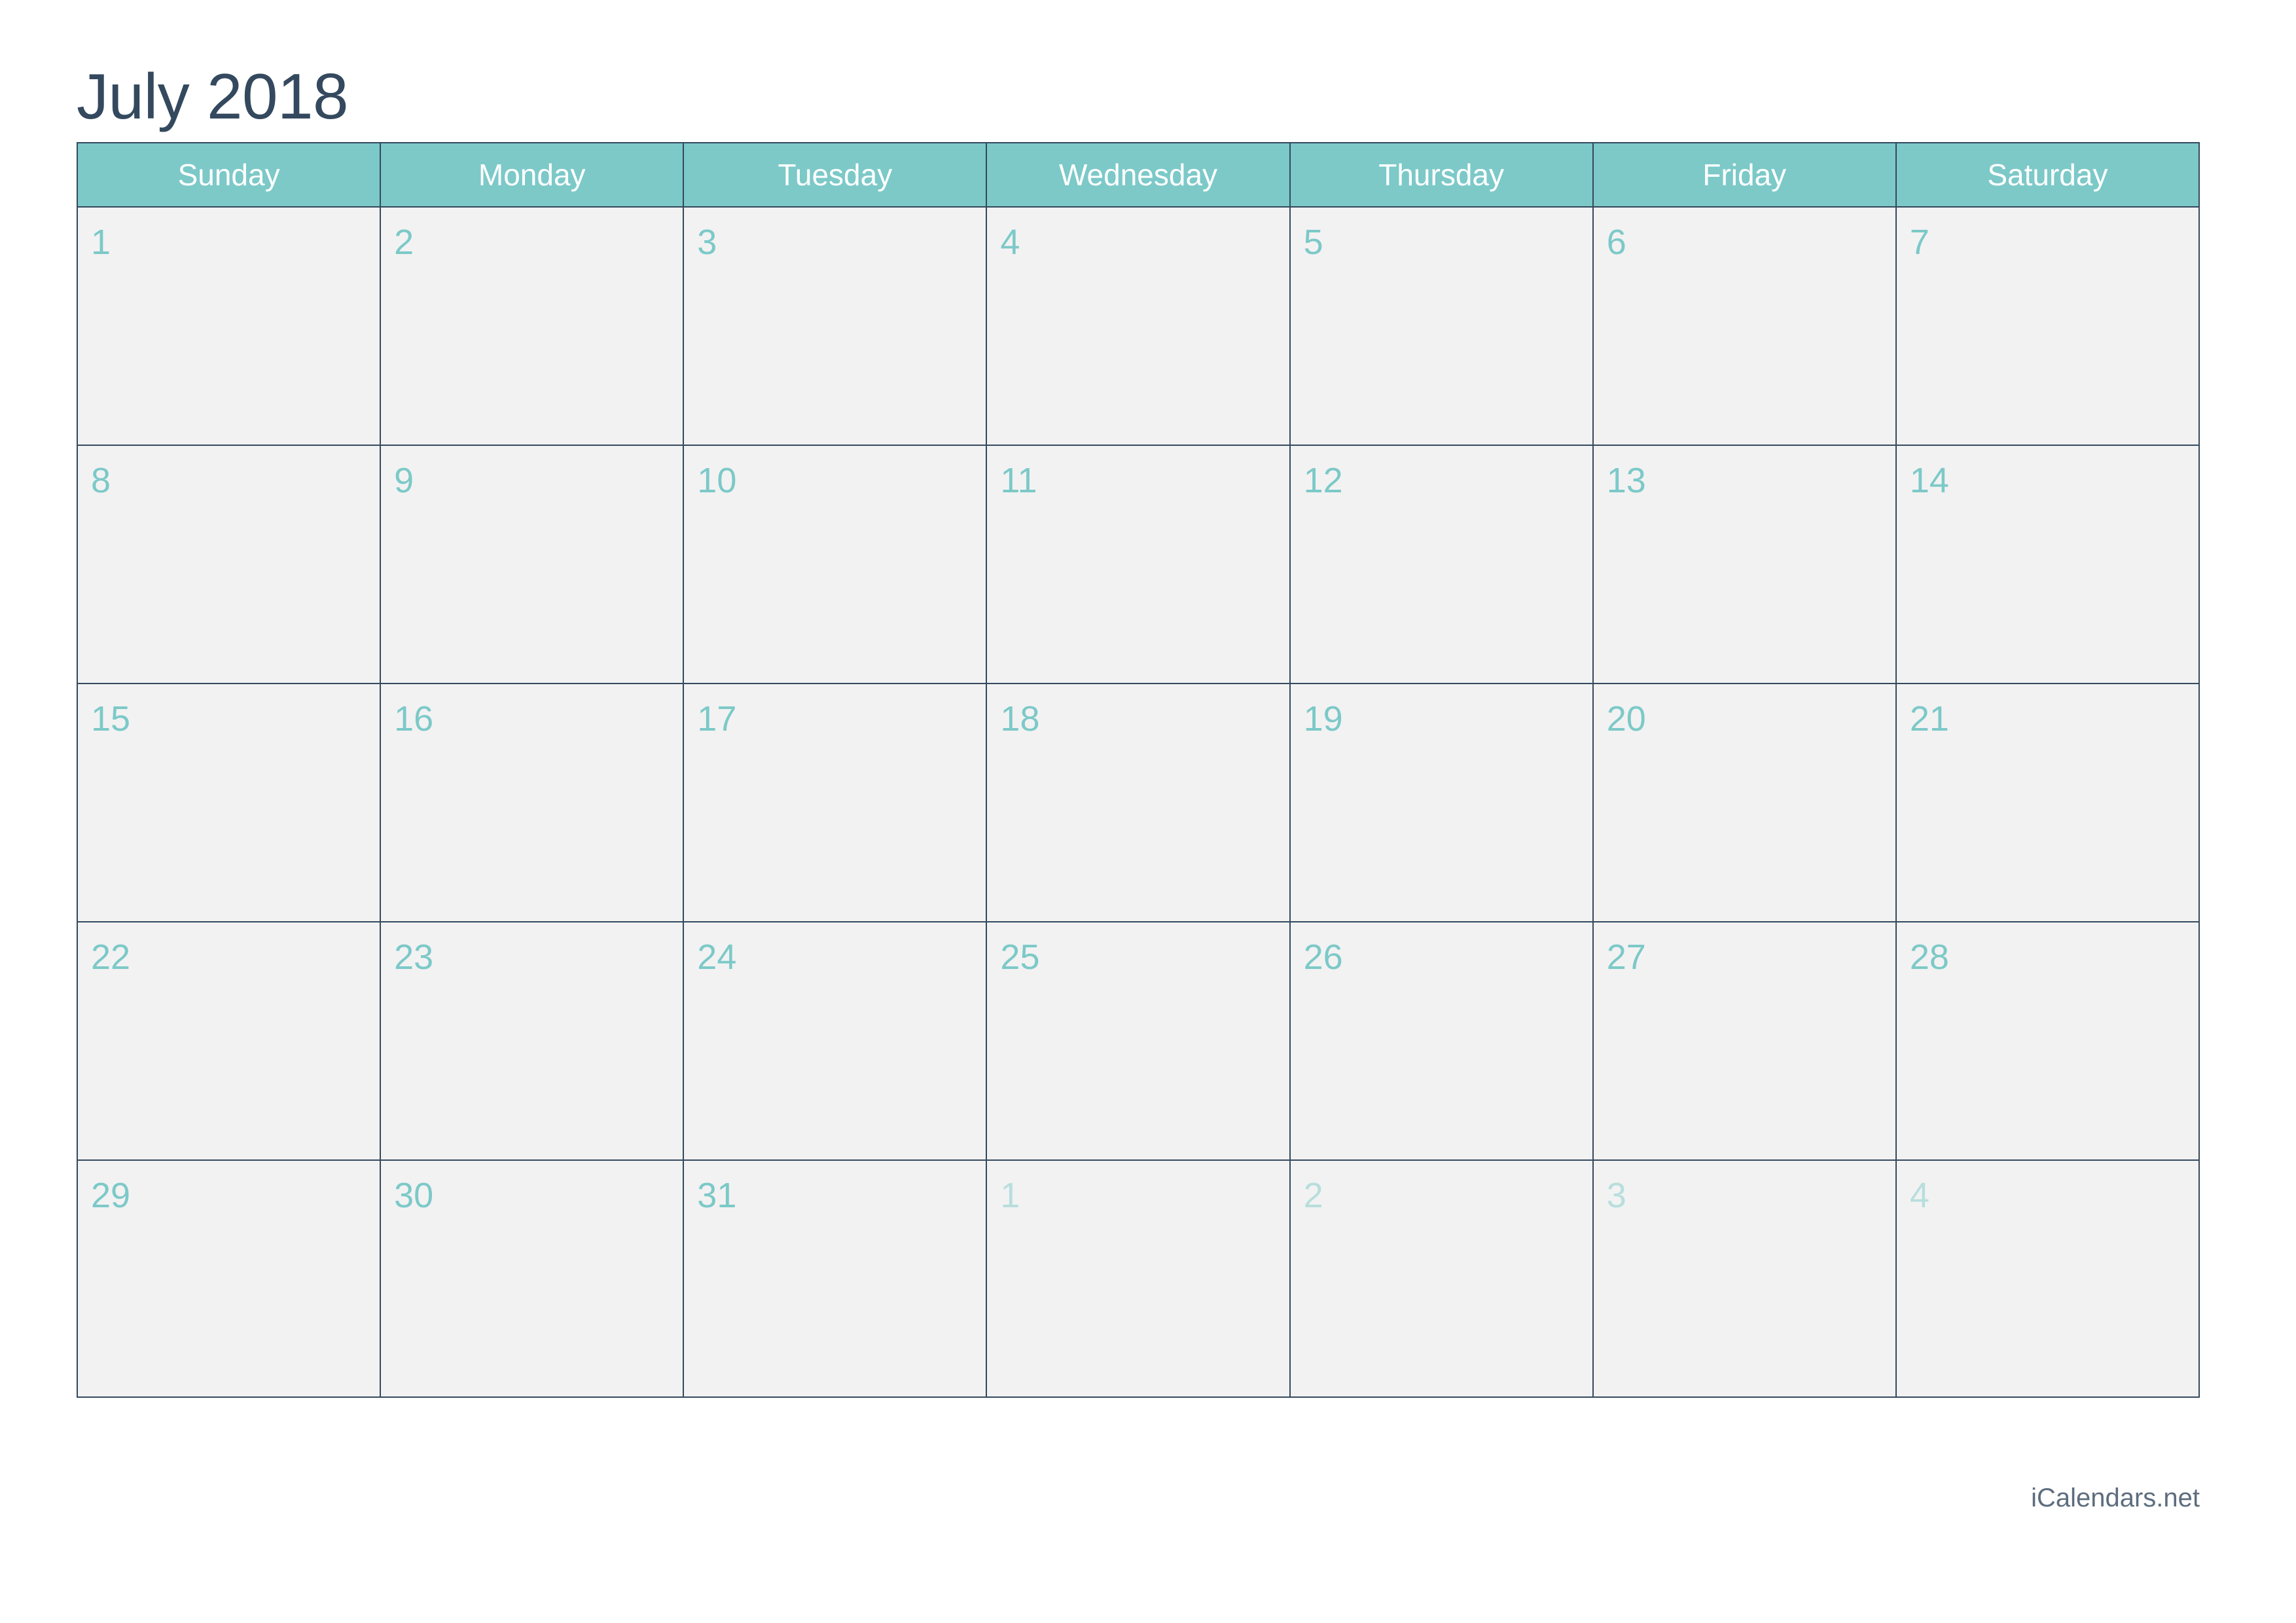 The height and width of the screenshot is (1623, 2296). I want to click on day-cell: 3, so click(835, 326).